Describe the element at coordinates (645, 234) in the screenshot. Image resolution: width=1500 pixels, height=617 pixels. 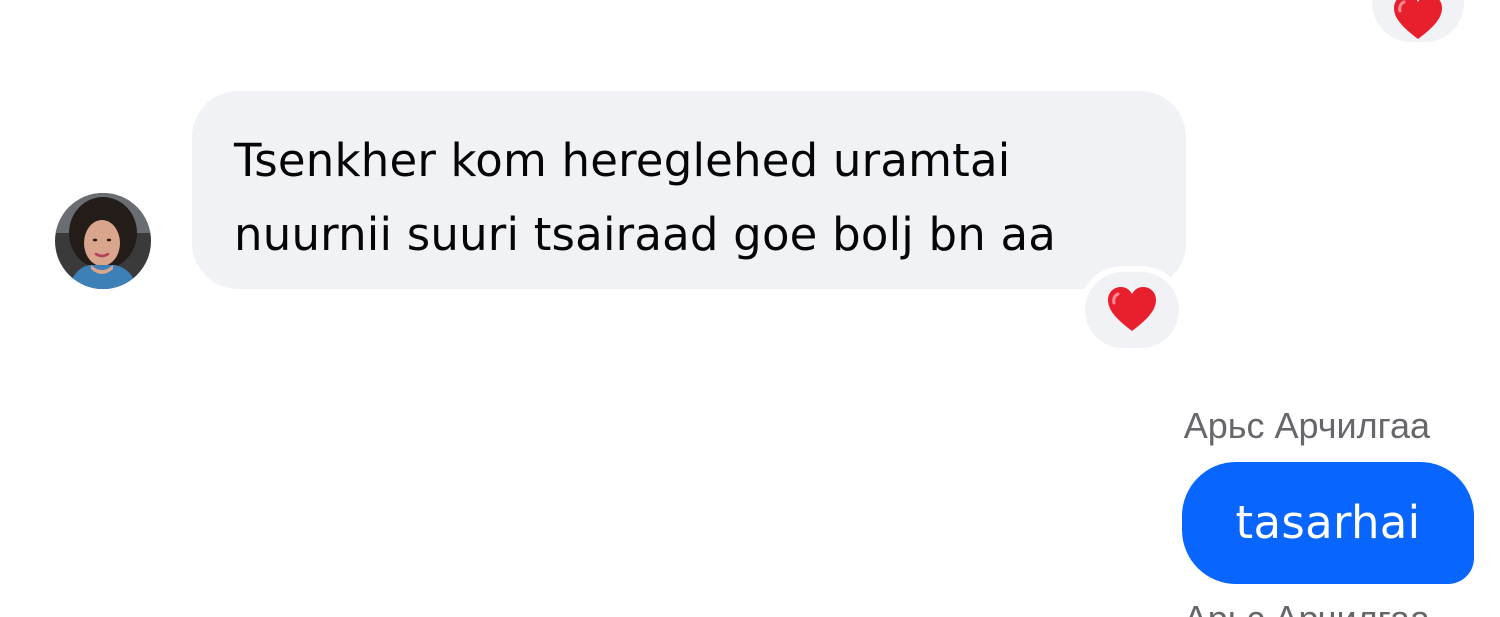
I see `message-text-line: nuurnii suuri tsairaad goe bolj bn aa` at that location.